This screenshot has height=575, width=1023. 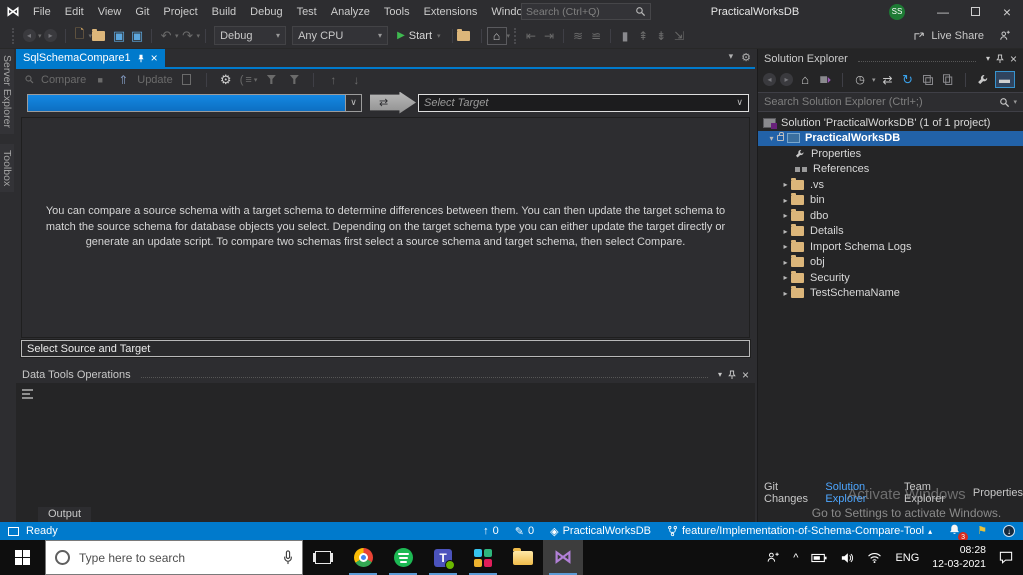 I want to click on home-button: ⌂, so click(x=805, y=80).